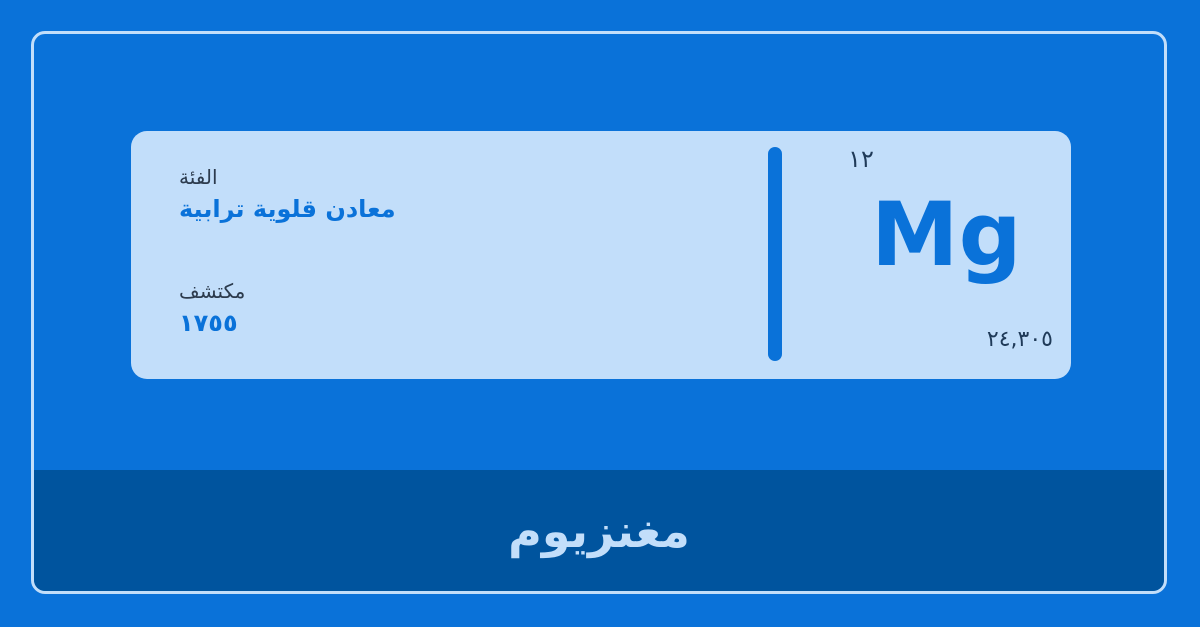 The height and width of the screenshot is (627, 1200). What do you see at coordinates (775, 254) in the screenshot?
I see `vertical-divider` at bounding box center [775, 254].